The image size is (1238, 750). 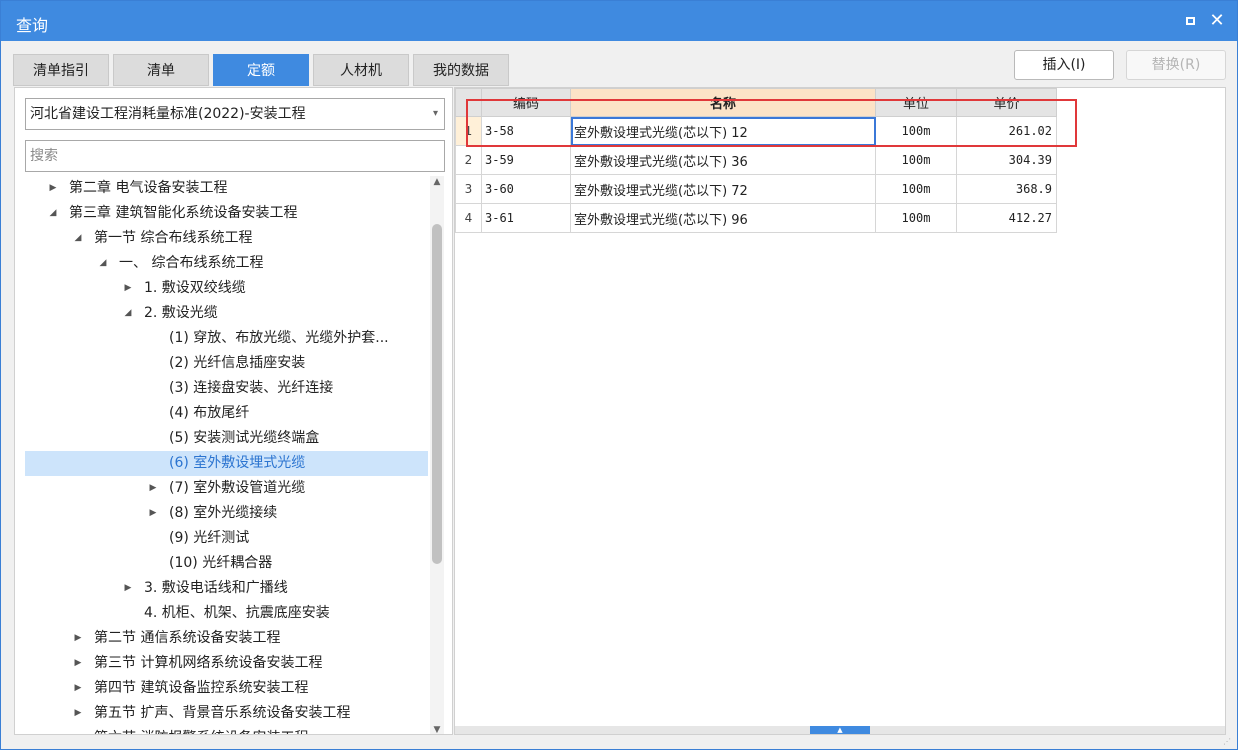 I want to click on tree-node: (6) 室外敷设埋式光缆, so click(x=226, y=463).